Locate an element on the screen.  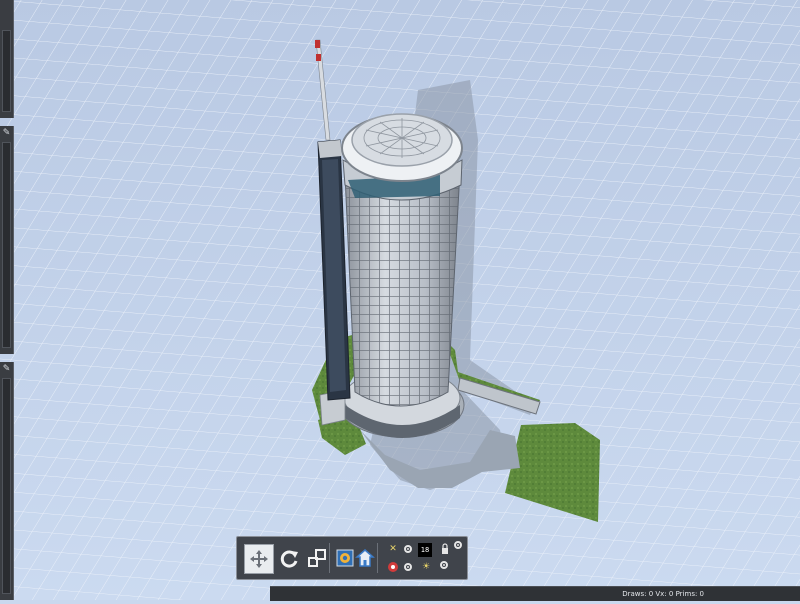
rotate-button is located at coordinates (289, 558).